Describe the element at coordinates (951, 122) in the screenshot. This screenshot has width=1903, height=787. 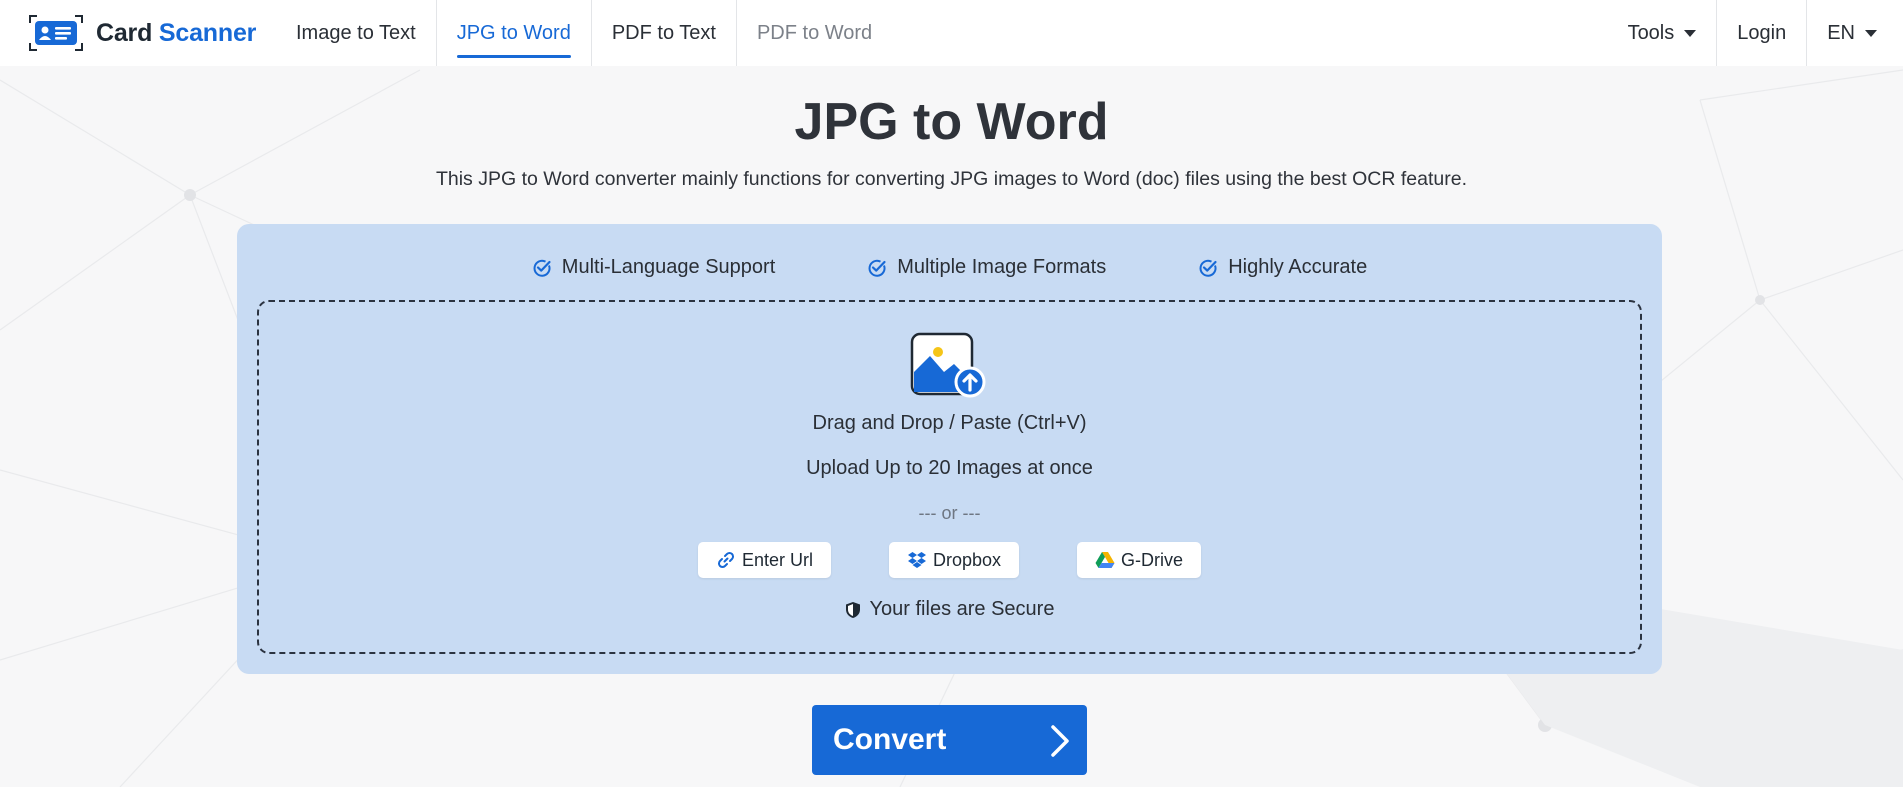
I see `page-title: JPG to Word` at that location.